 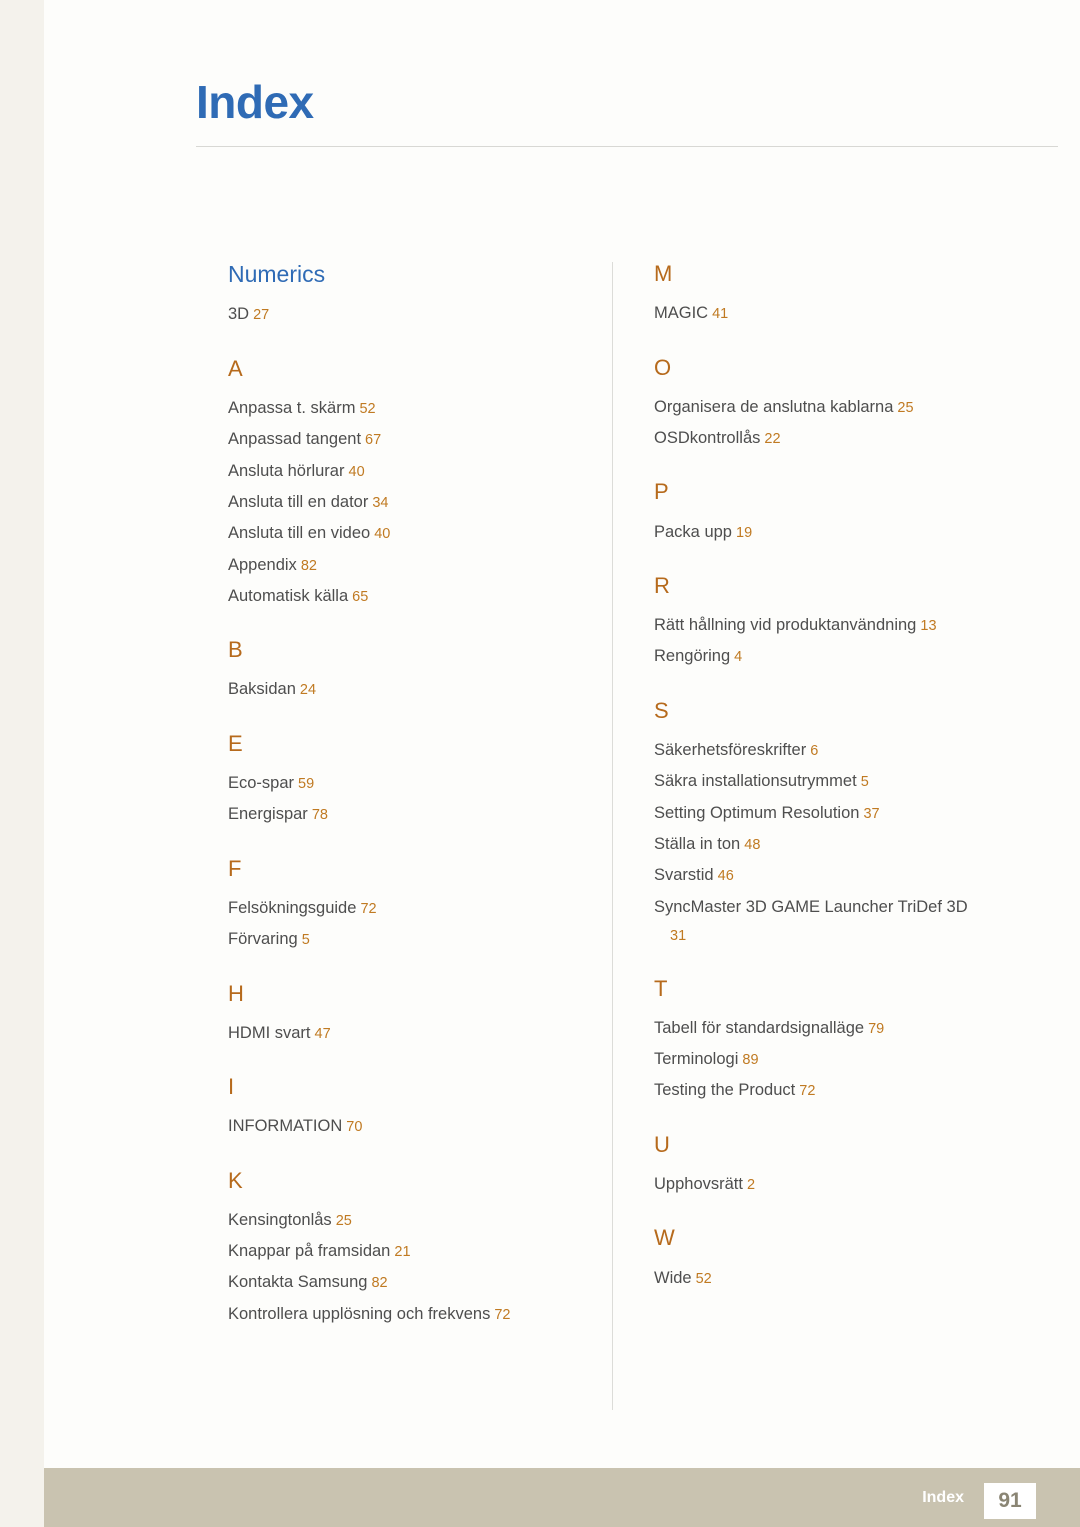 What do you see at coordinates (358, 596) in the screenshot?
I see `index-entry-page: 65` at bounding box center [358, 596].